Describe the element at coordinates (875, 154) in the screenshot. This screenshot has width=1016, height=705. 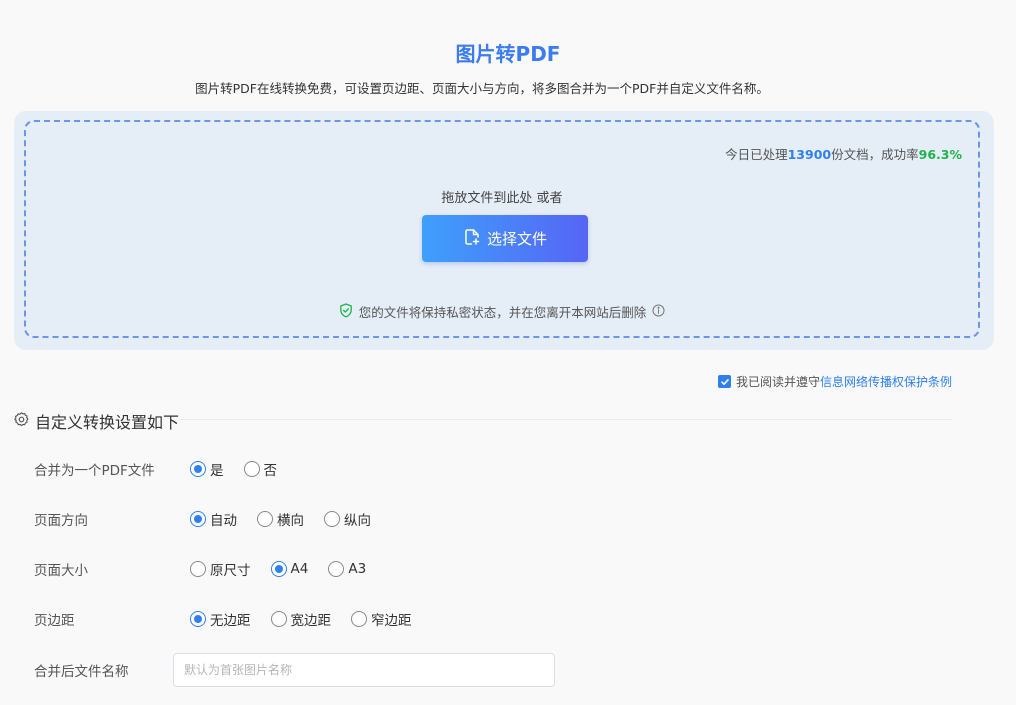
I see `stats-mid: 份文档，成功率` at that location.